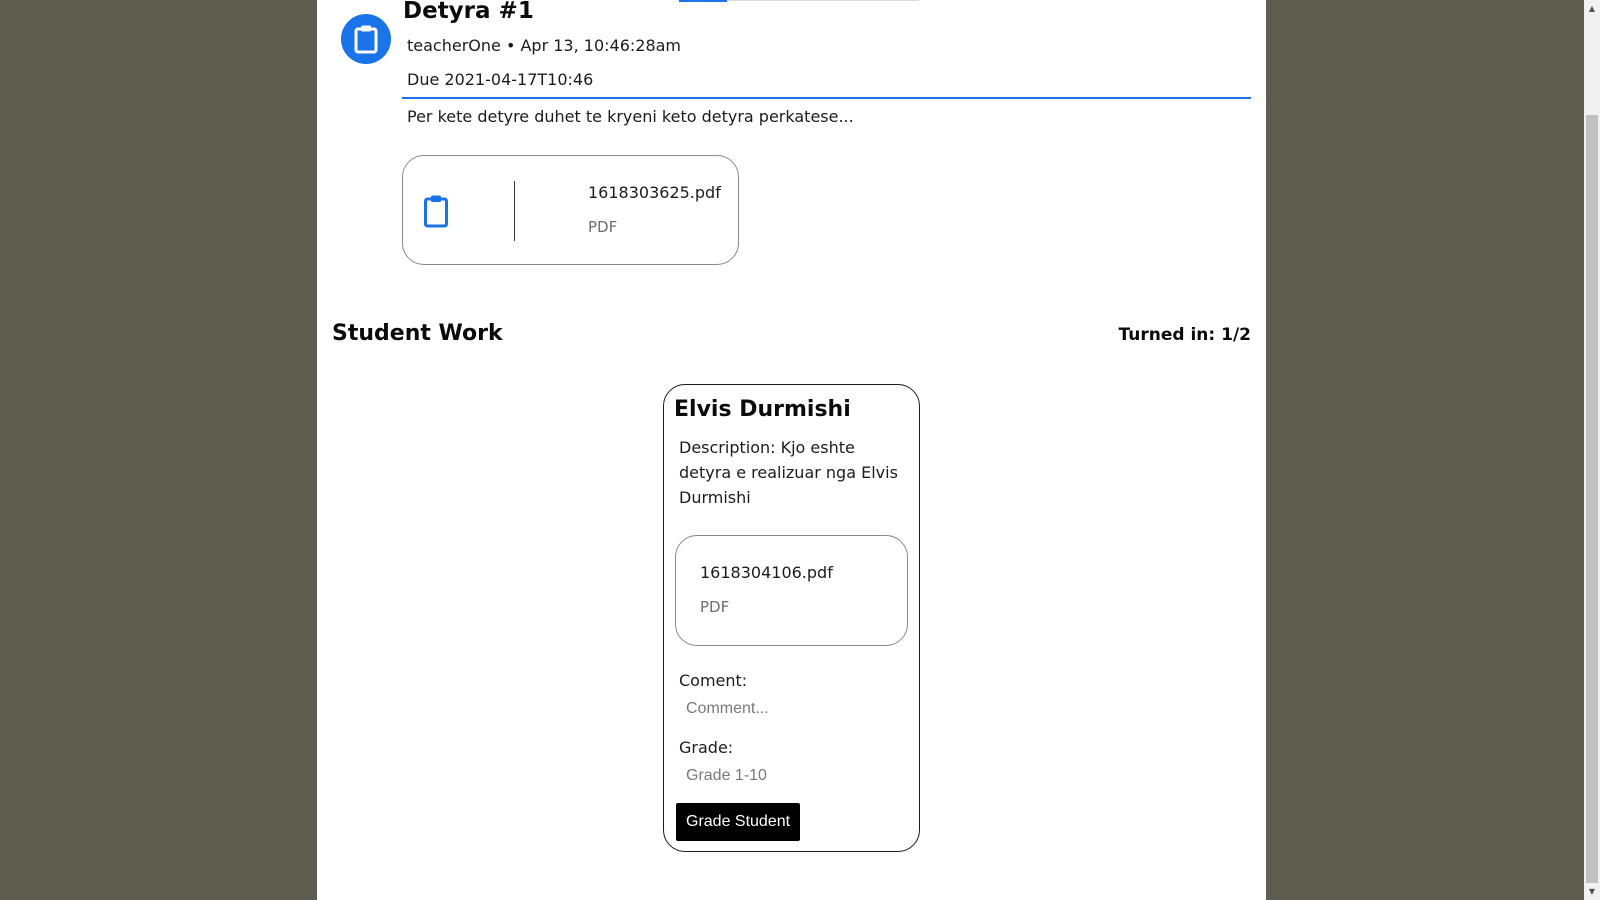 Image resolution: width=1600 pixels, height=900 pixels. Describe the element at coordinates (500, 79) in the screenshot. I see `assignment-due-date: Due 2021-04-17T10:46` at that location.